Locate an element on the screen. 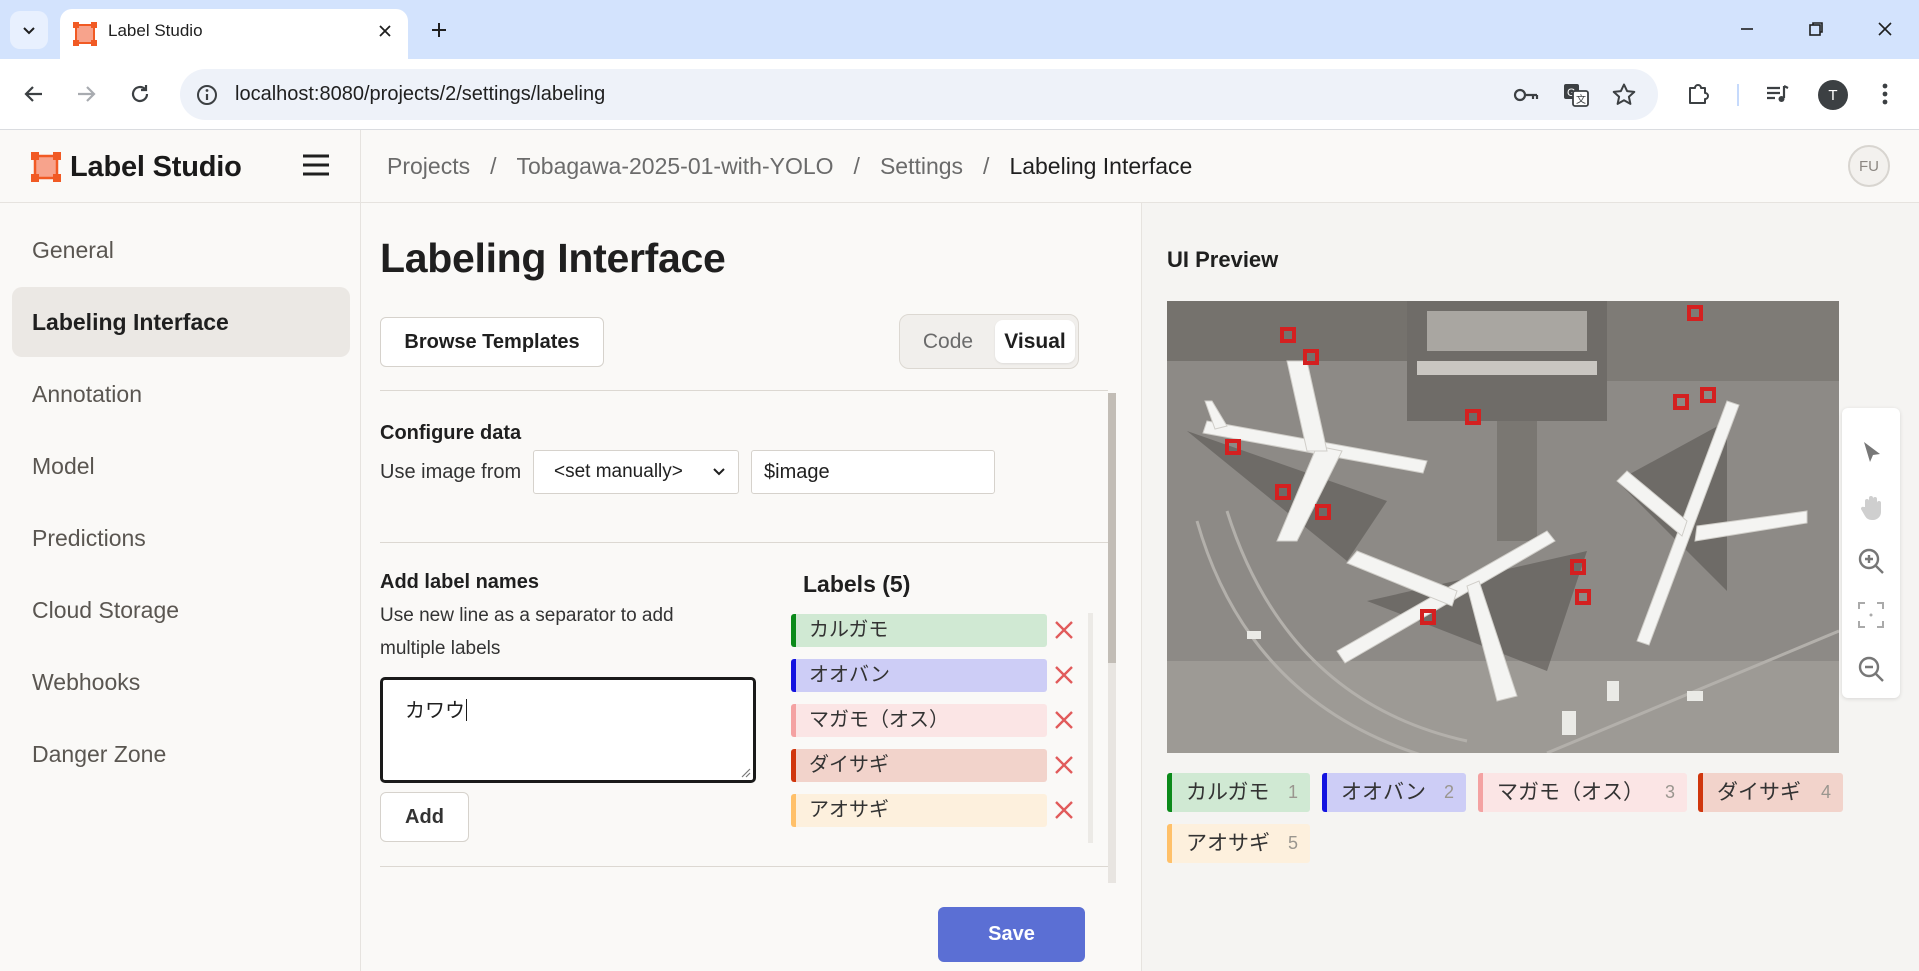 Image resolution: width=1919 pixels, height=971 pixels. config-scrollbar is located at coordinates (1112, 638).